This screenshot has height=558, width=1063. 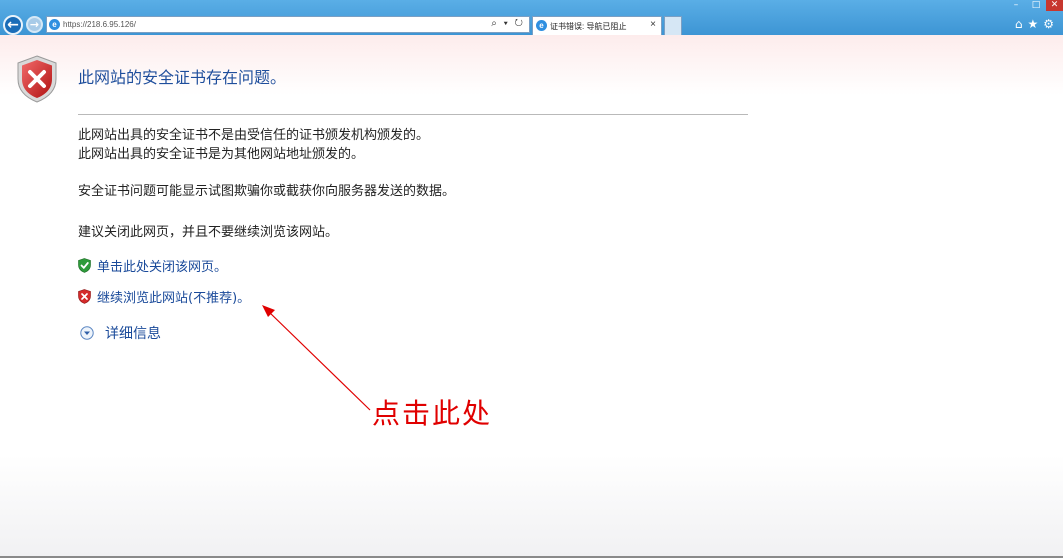 I want to click on minimize-button: –, so click(x=1016, y=5).